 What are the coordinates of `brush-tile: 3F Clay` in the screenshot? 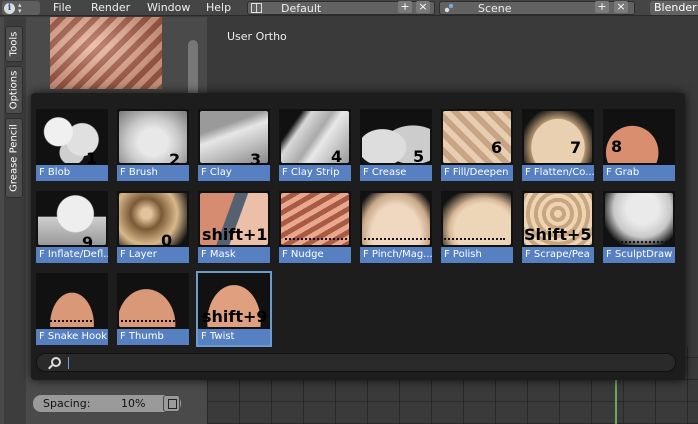 It's located at (234, 145).